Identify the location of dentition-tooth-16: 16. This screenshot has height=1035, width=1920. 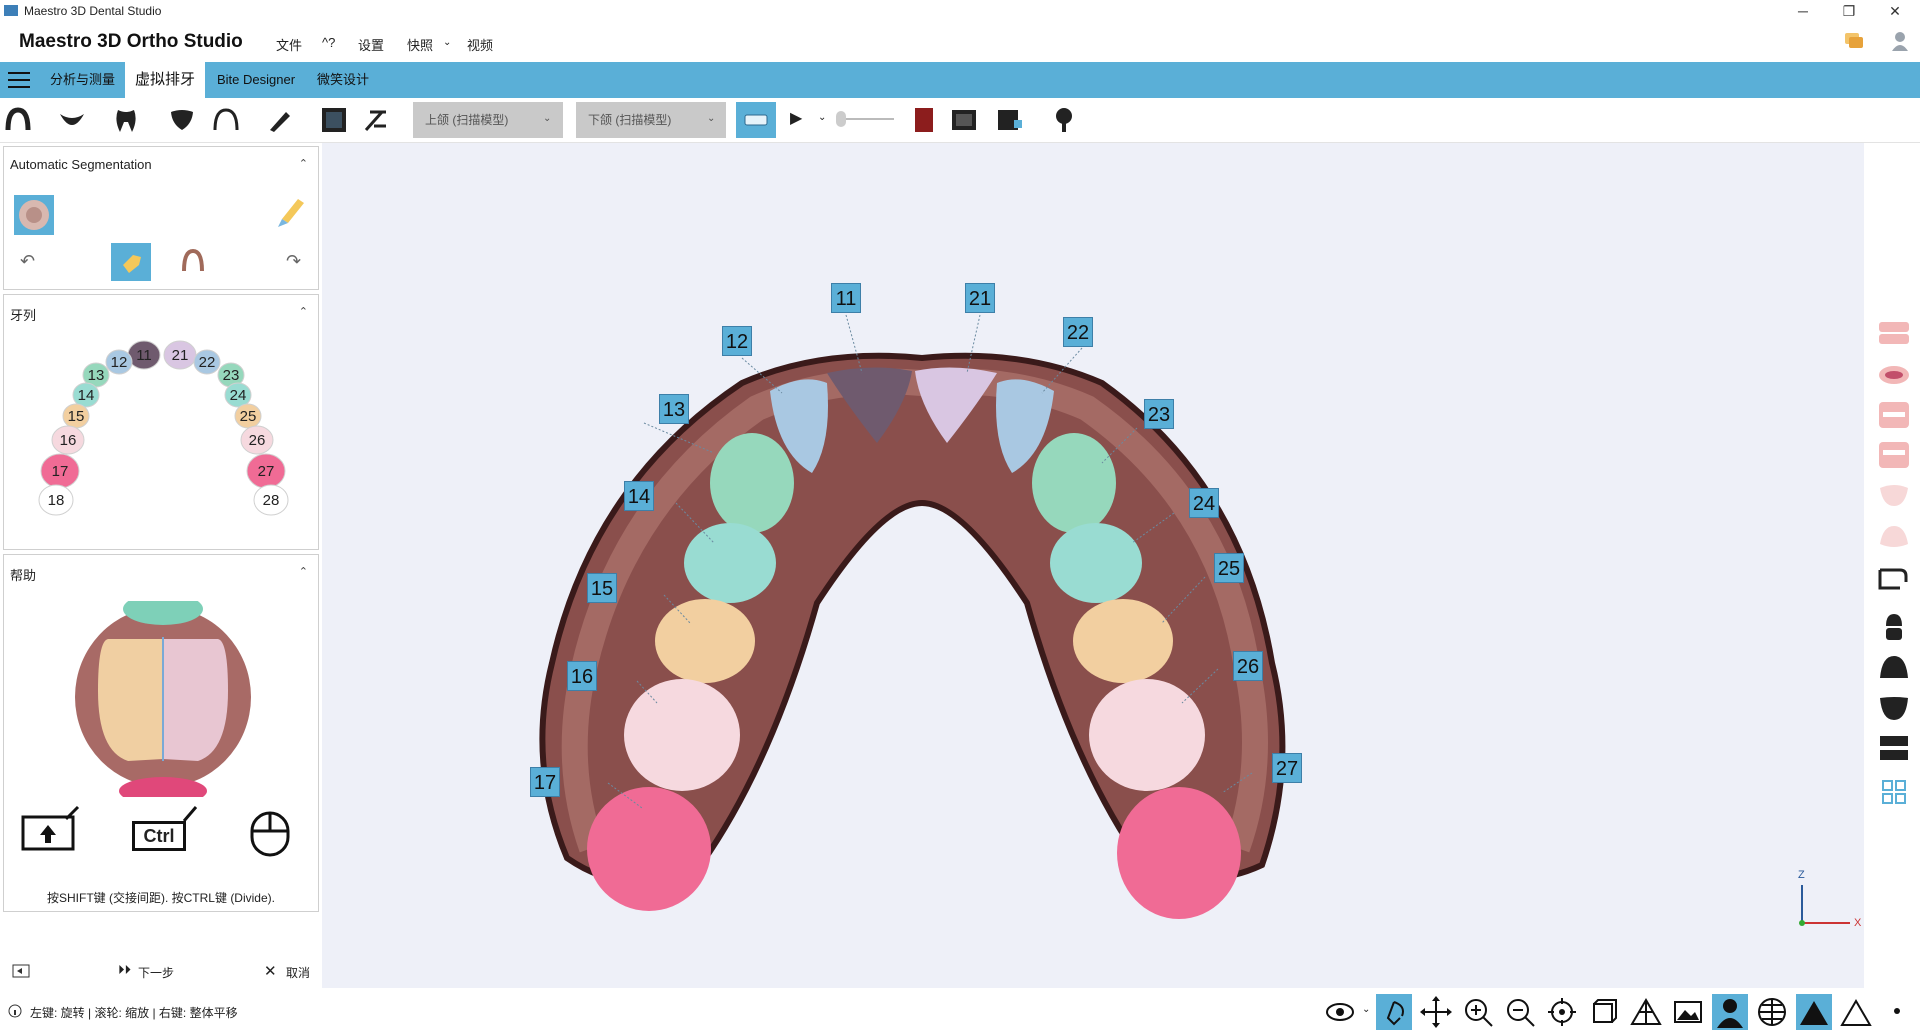
(68, 440).